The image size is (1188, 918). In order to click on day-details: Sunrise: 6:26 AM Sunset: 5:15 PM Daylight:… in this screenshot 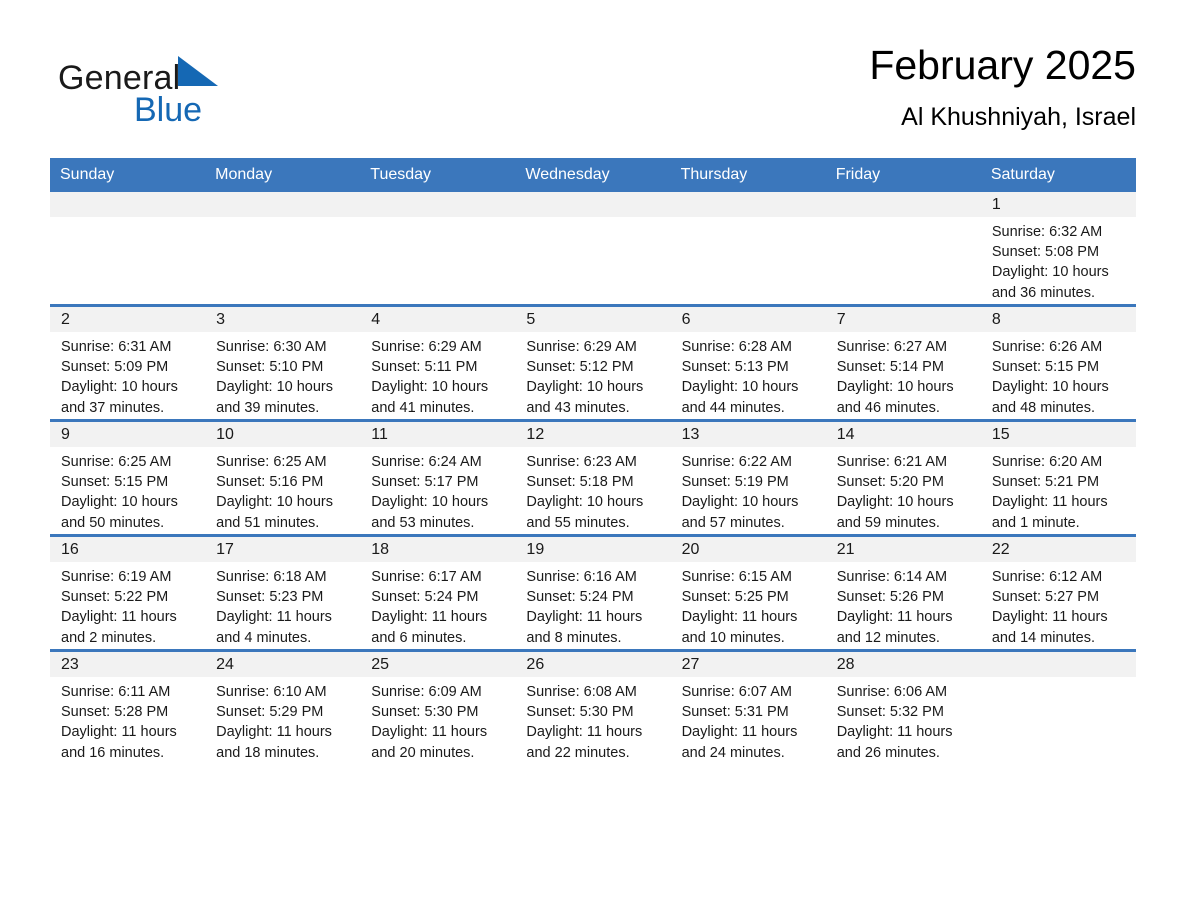, I will do `click(1058, 375)`.